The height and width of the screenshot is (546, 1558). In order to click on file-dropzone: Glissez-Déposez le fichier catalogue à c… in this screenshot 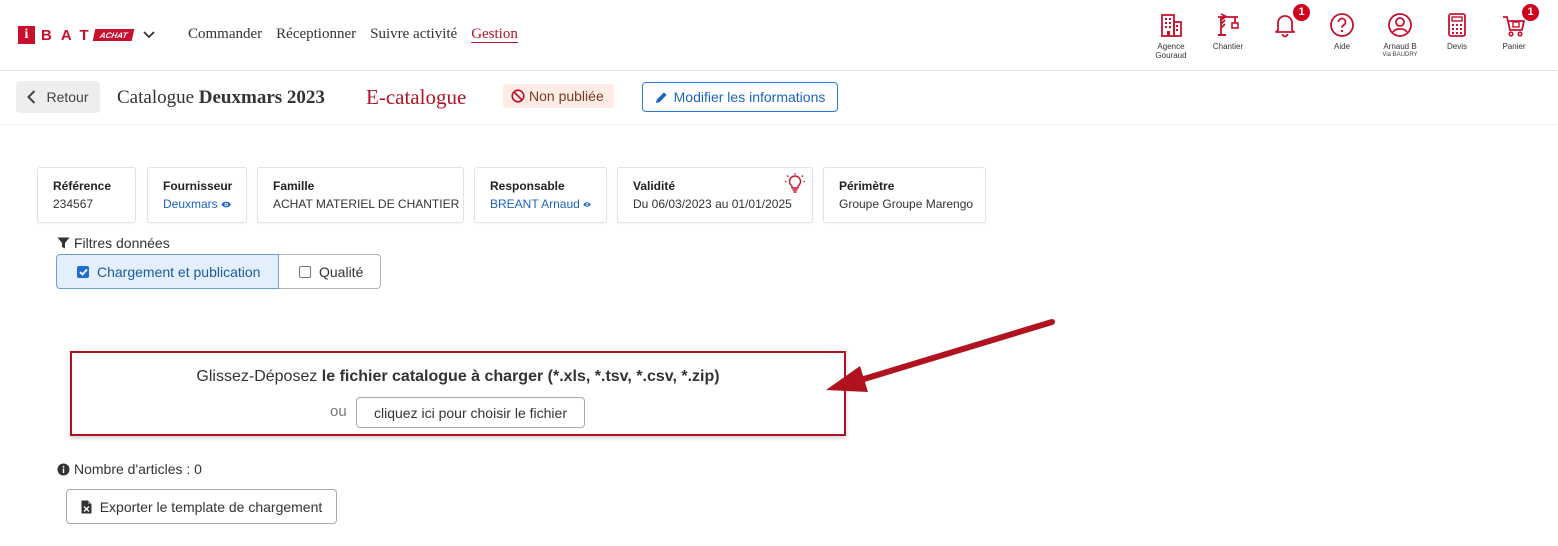, I will do `click(458, 393)`.